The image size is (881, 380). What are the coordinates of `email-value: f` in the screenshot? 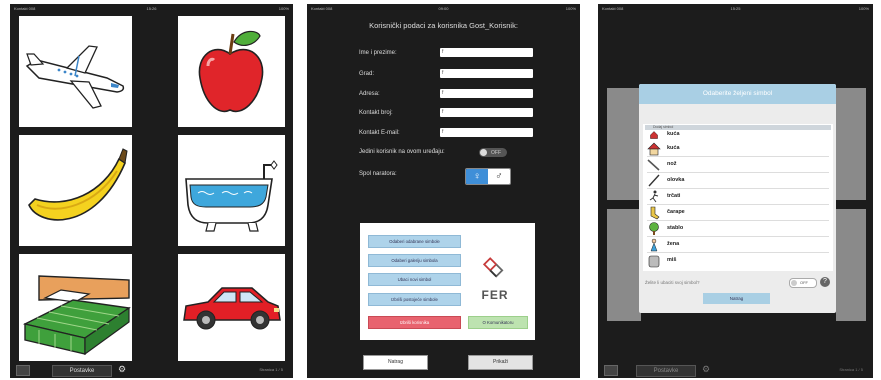 It's located at (443, 132).